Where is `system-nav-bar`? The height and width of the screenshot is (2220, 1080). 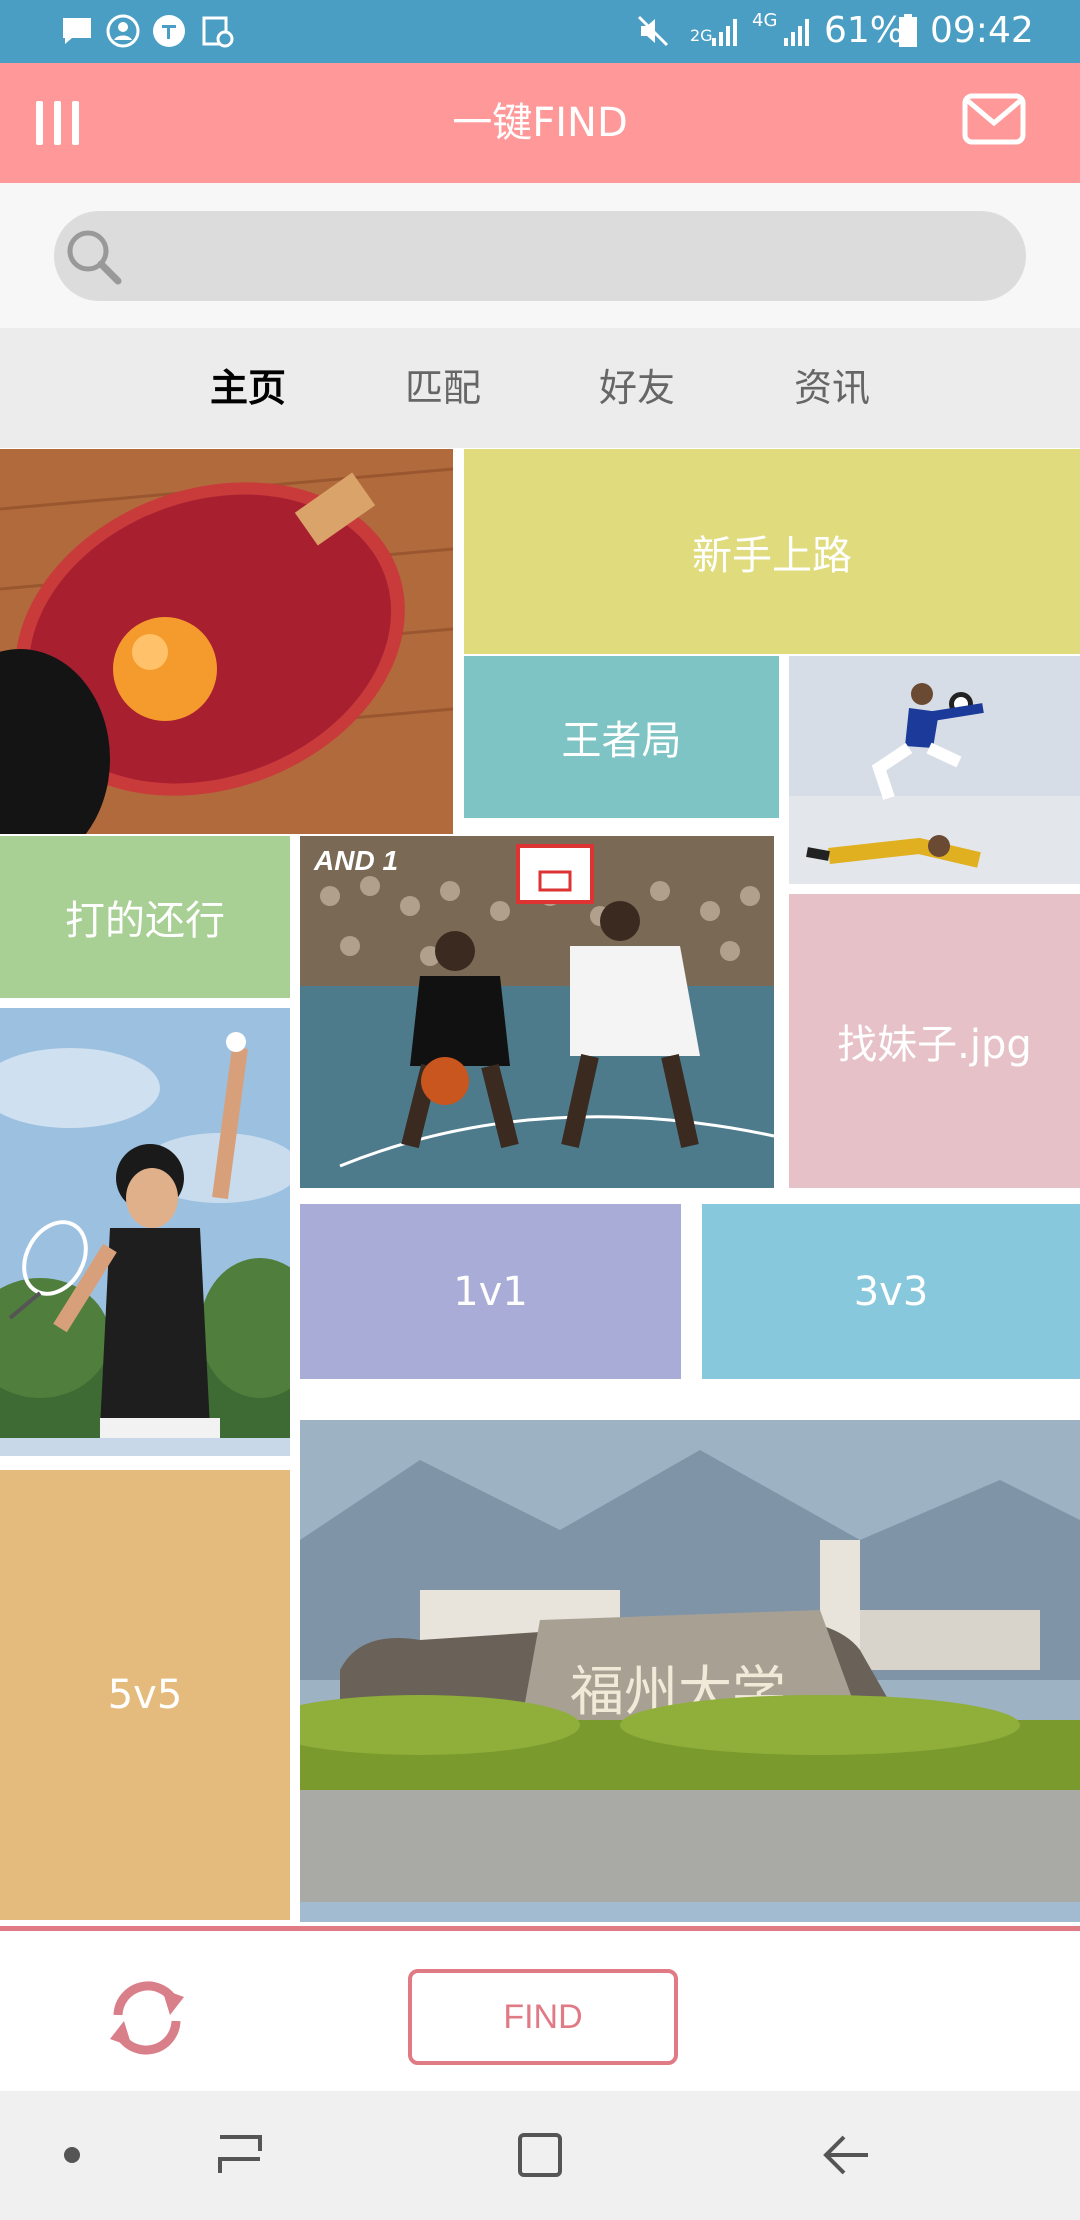 system-nav-bar is located at coordinates (540, 2155).